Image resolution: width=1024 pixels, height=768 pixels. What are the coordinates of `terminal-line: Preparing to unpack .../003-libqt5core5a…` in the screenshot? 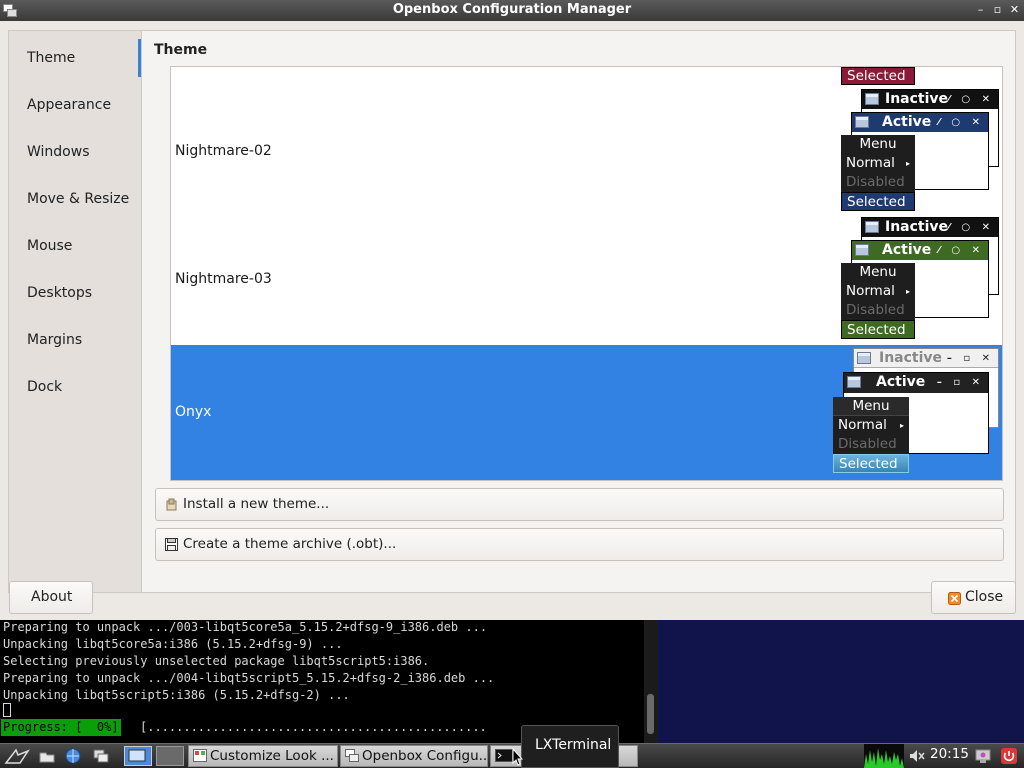 It's located at (245, 627).